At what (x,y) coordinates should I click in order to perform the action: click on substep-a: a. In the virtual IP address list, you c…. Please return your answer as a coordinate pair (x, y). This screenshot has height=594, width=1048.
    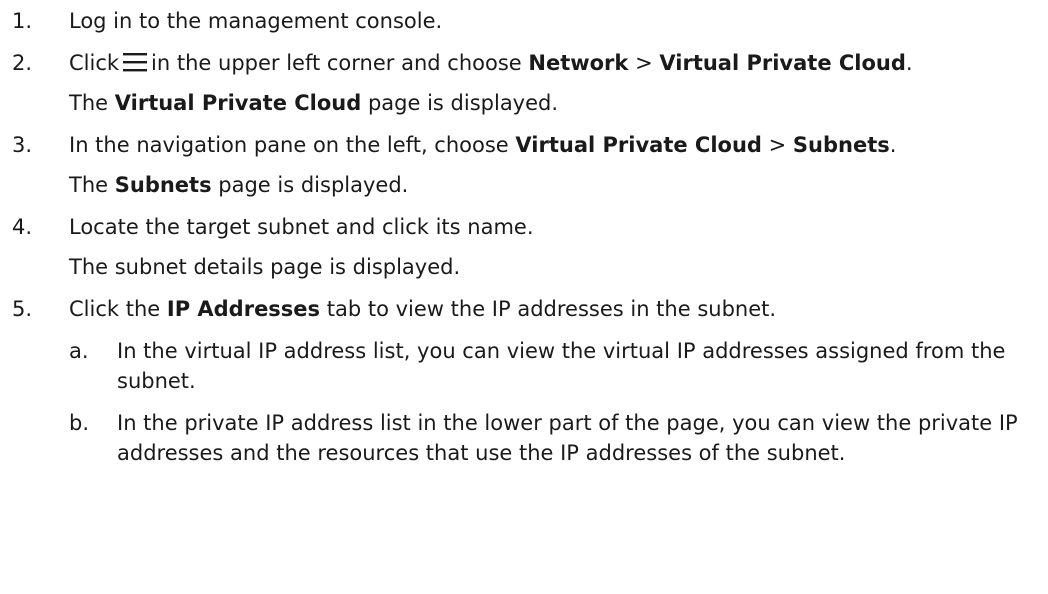
    Looking at the image, I should click on (524, 366).